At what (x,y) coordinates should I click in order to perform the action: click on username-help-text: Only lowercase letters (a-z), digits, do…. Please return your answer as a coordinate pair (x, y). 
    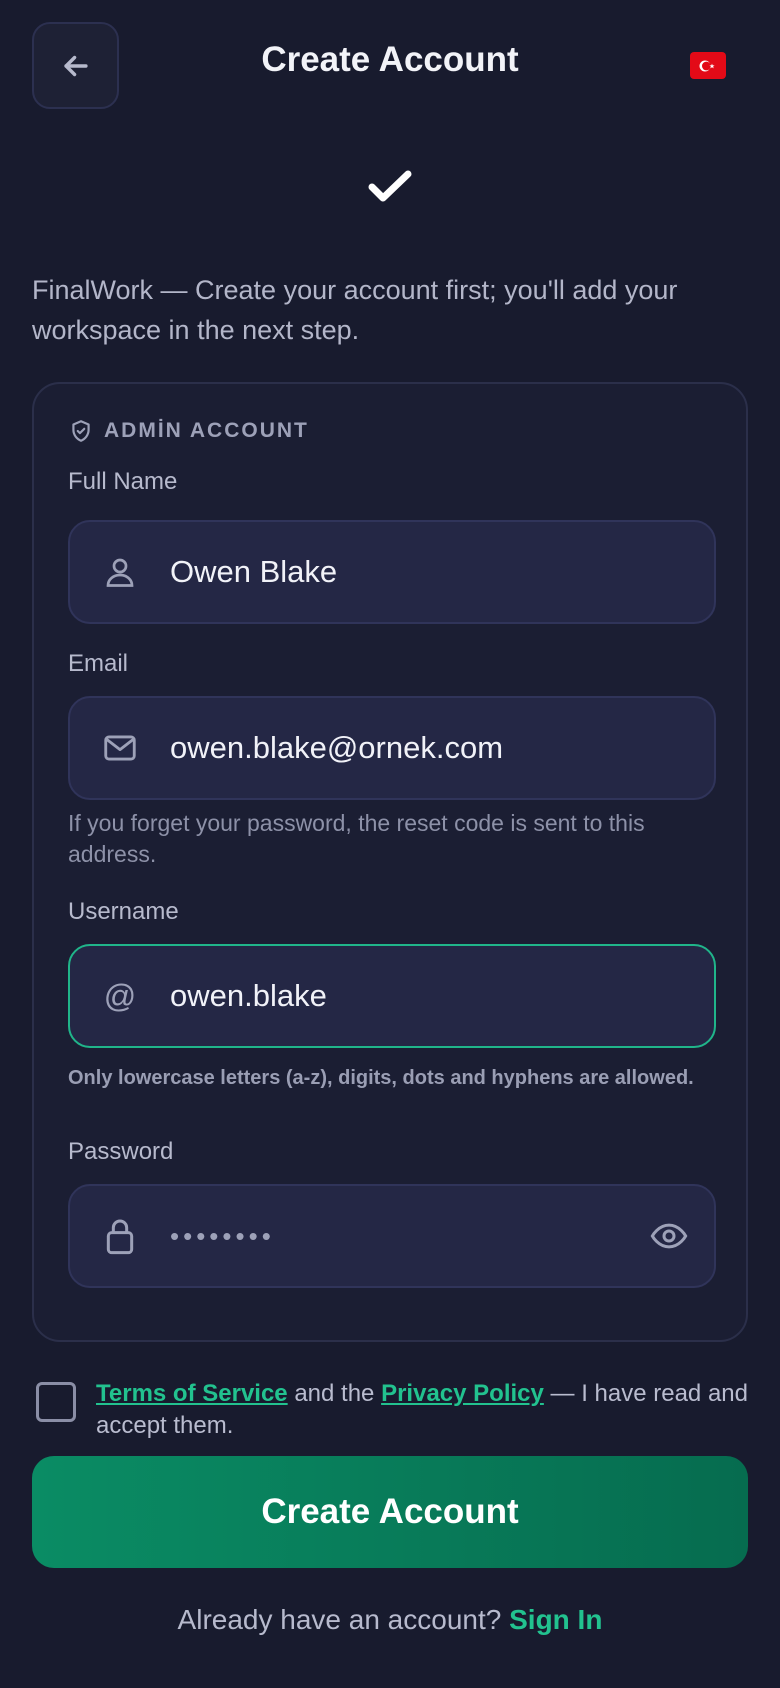
    Looking at the image, I should click on (381, 1078).